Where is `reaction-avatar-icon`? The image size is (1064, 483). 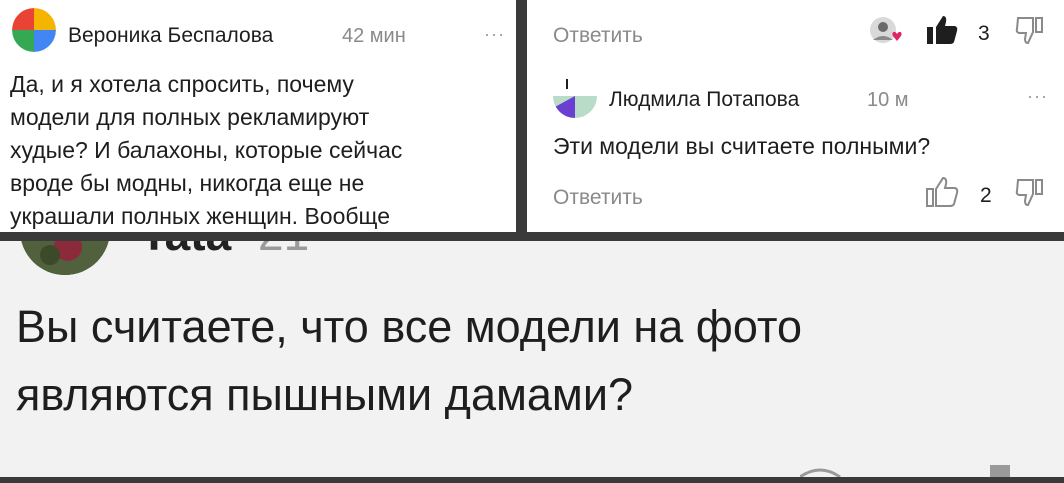 reaction-avatar-icon is located at coordinates (887, 31).